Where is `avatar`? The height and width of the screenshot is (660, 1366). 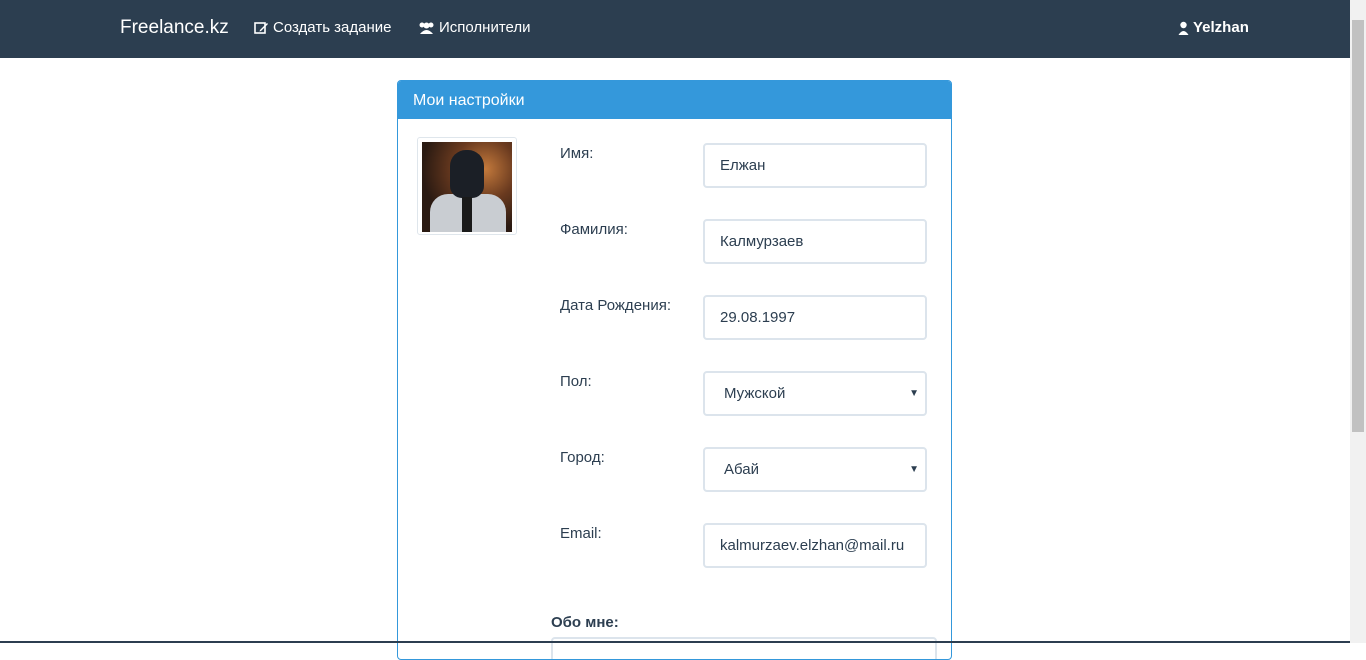 avatar is located at coordinates (467, 186).